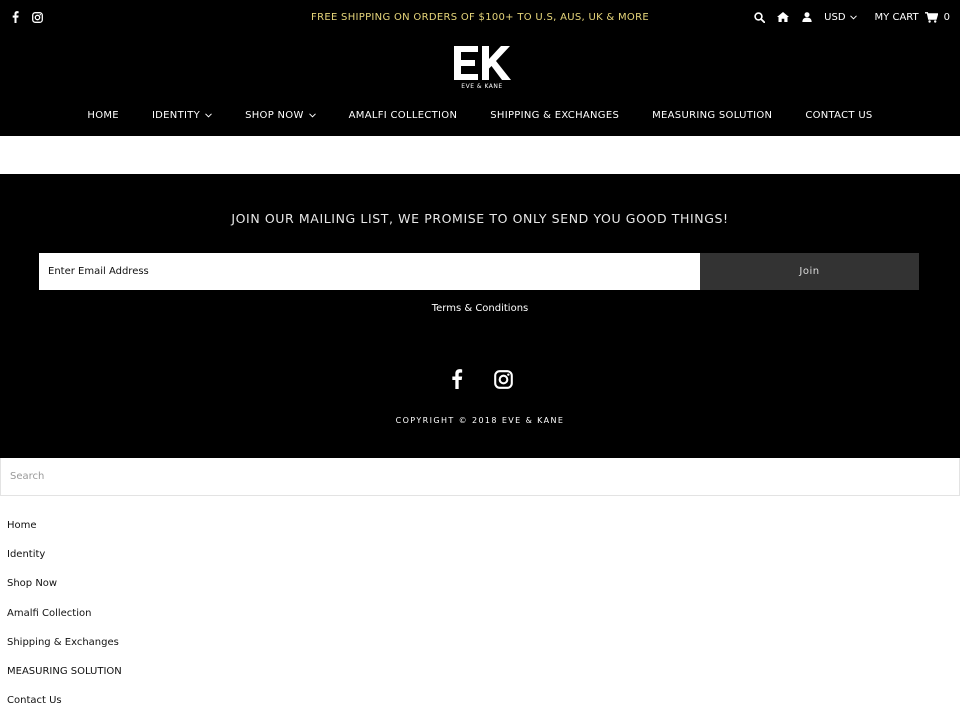 The image size is (960, 720). I want to click on nav-item-identity: IDENTITY, so click(182, 115).